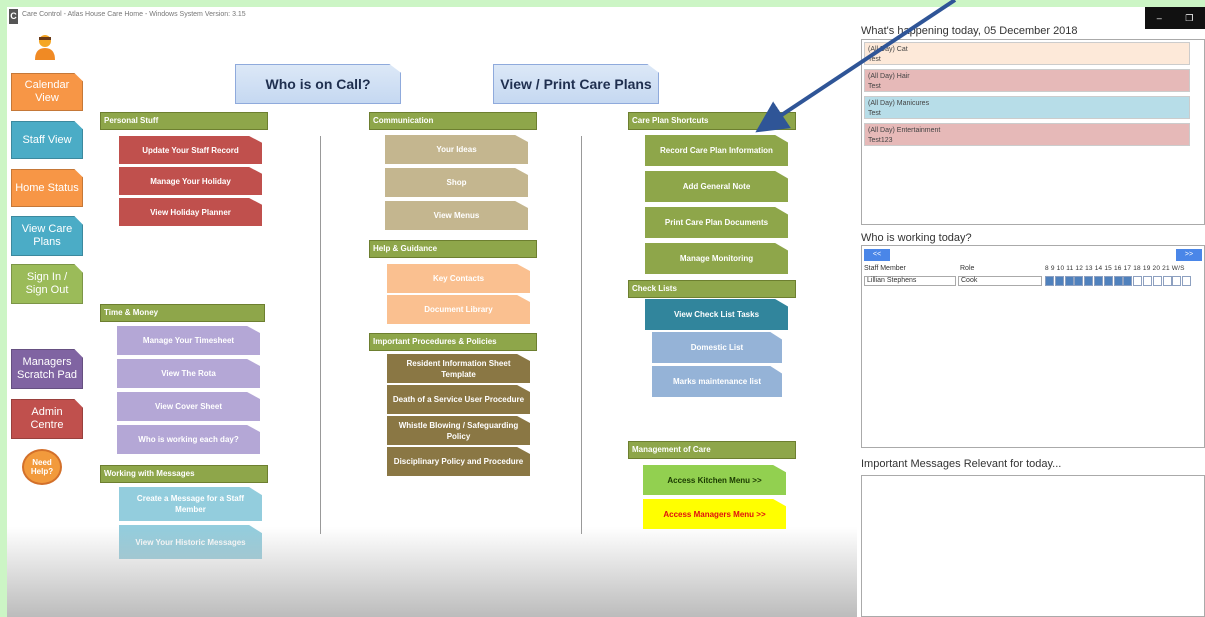 The width and height of the screenshot is (1205, 617). I want to click on today-title: What's happening today, 05 December 2018, so click(969, 31).